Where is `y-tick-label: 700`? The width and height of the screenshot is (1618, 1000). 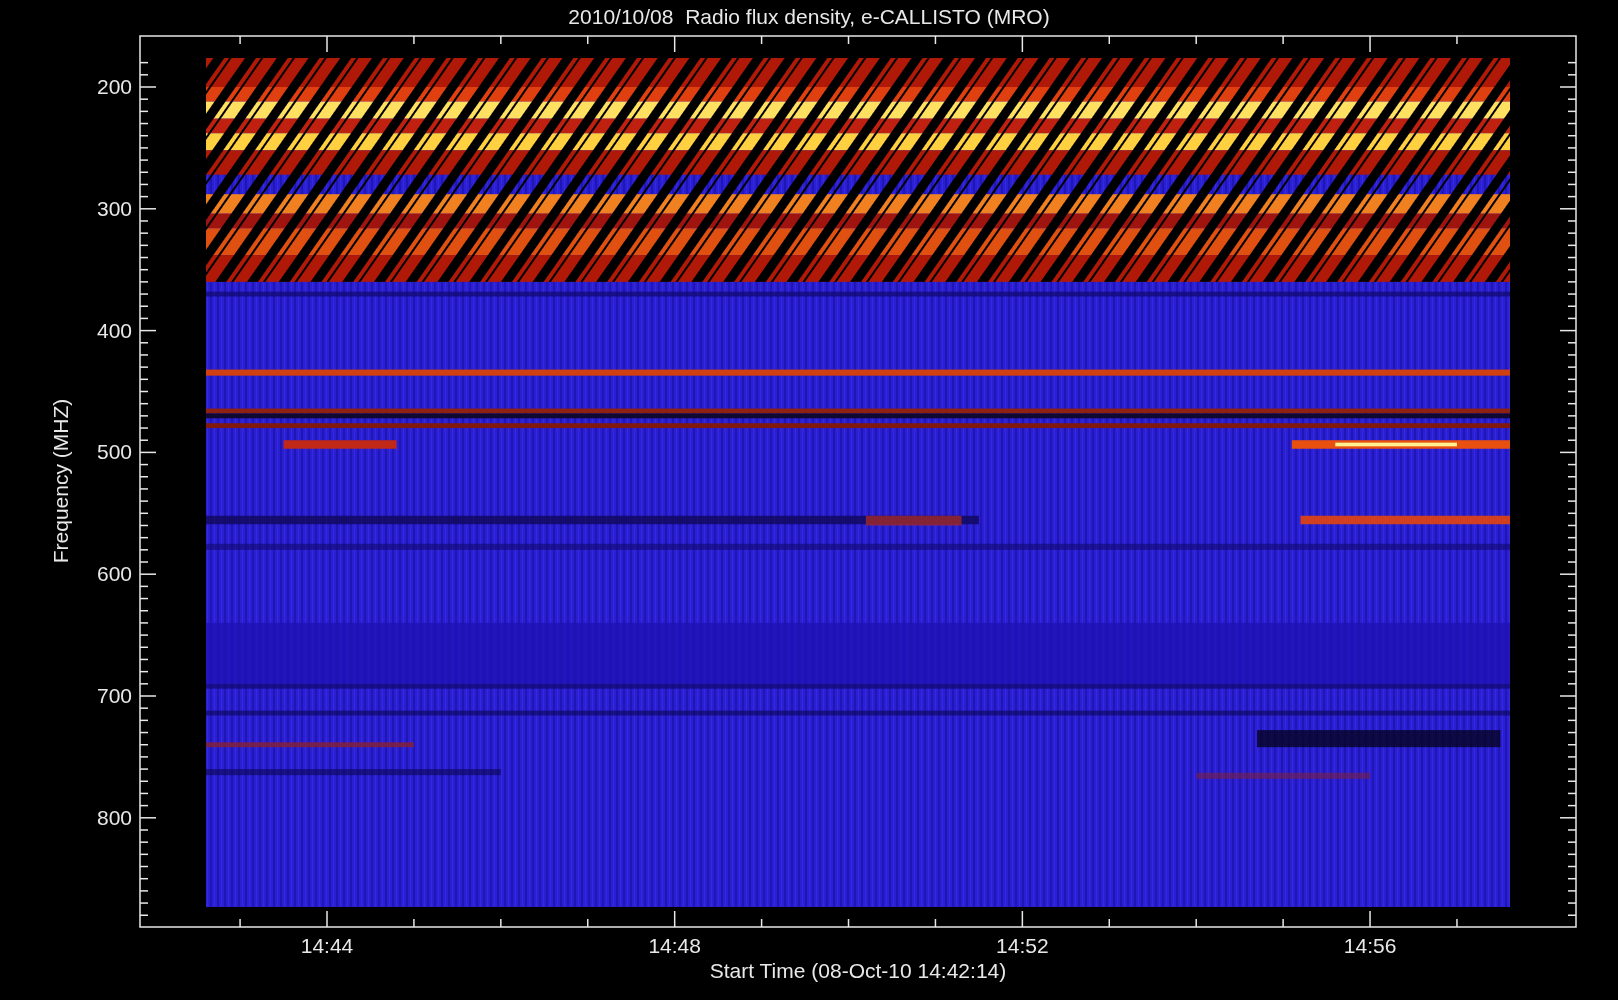
y-tick-label: 700 is located at coordinates (114, 695).